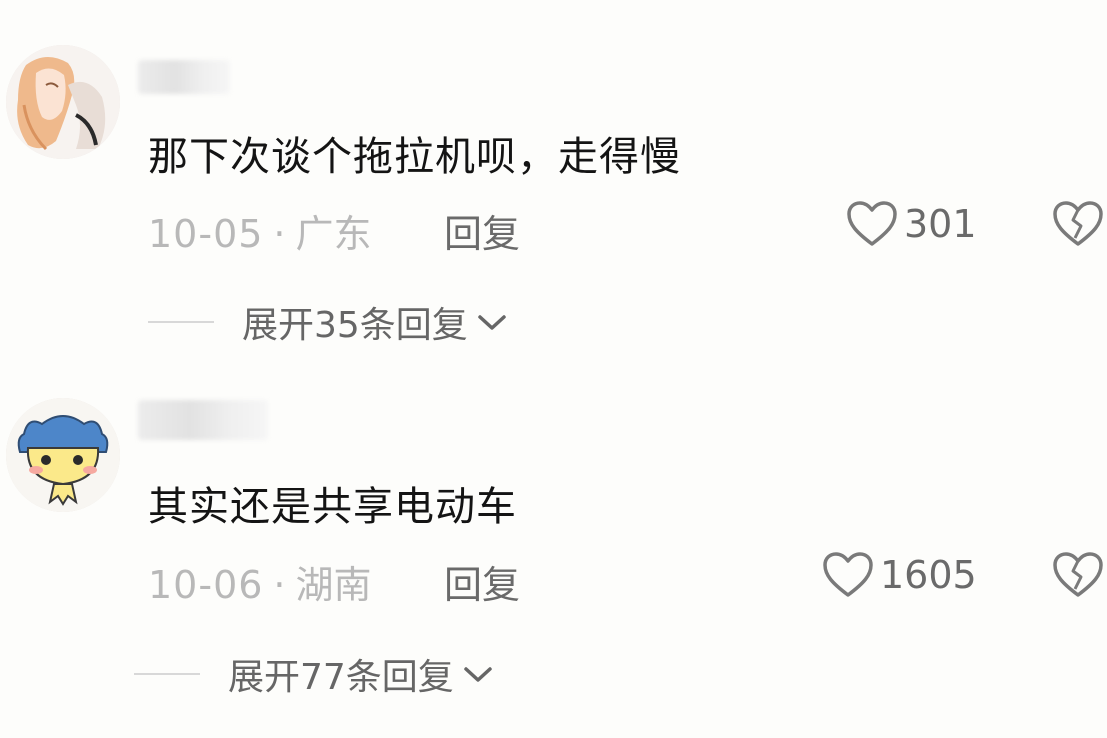  I want to click on expand-replies-button: 展开35条回复, so click(328, 322).